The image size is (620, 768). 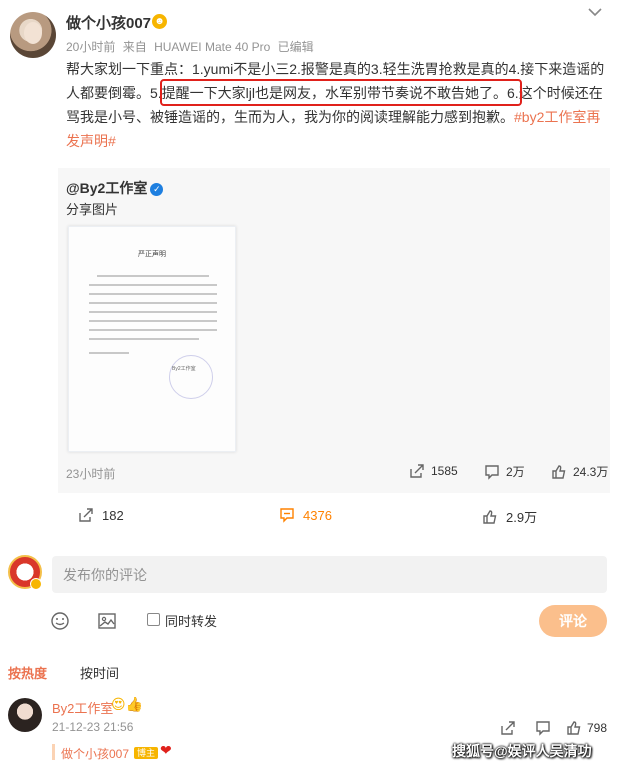 I want to click on comment-button: 4376, so click(x=305, y=515).